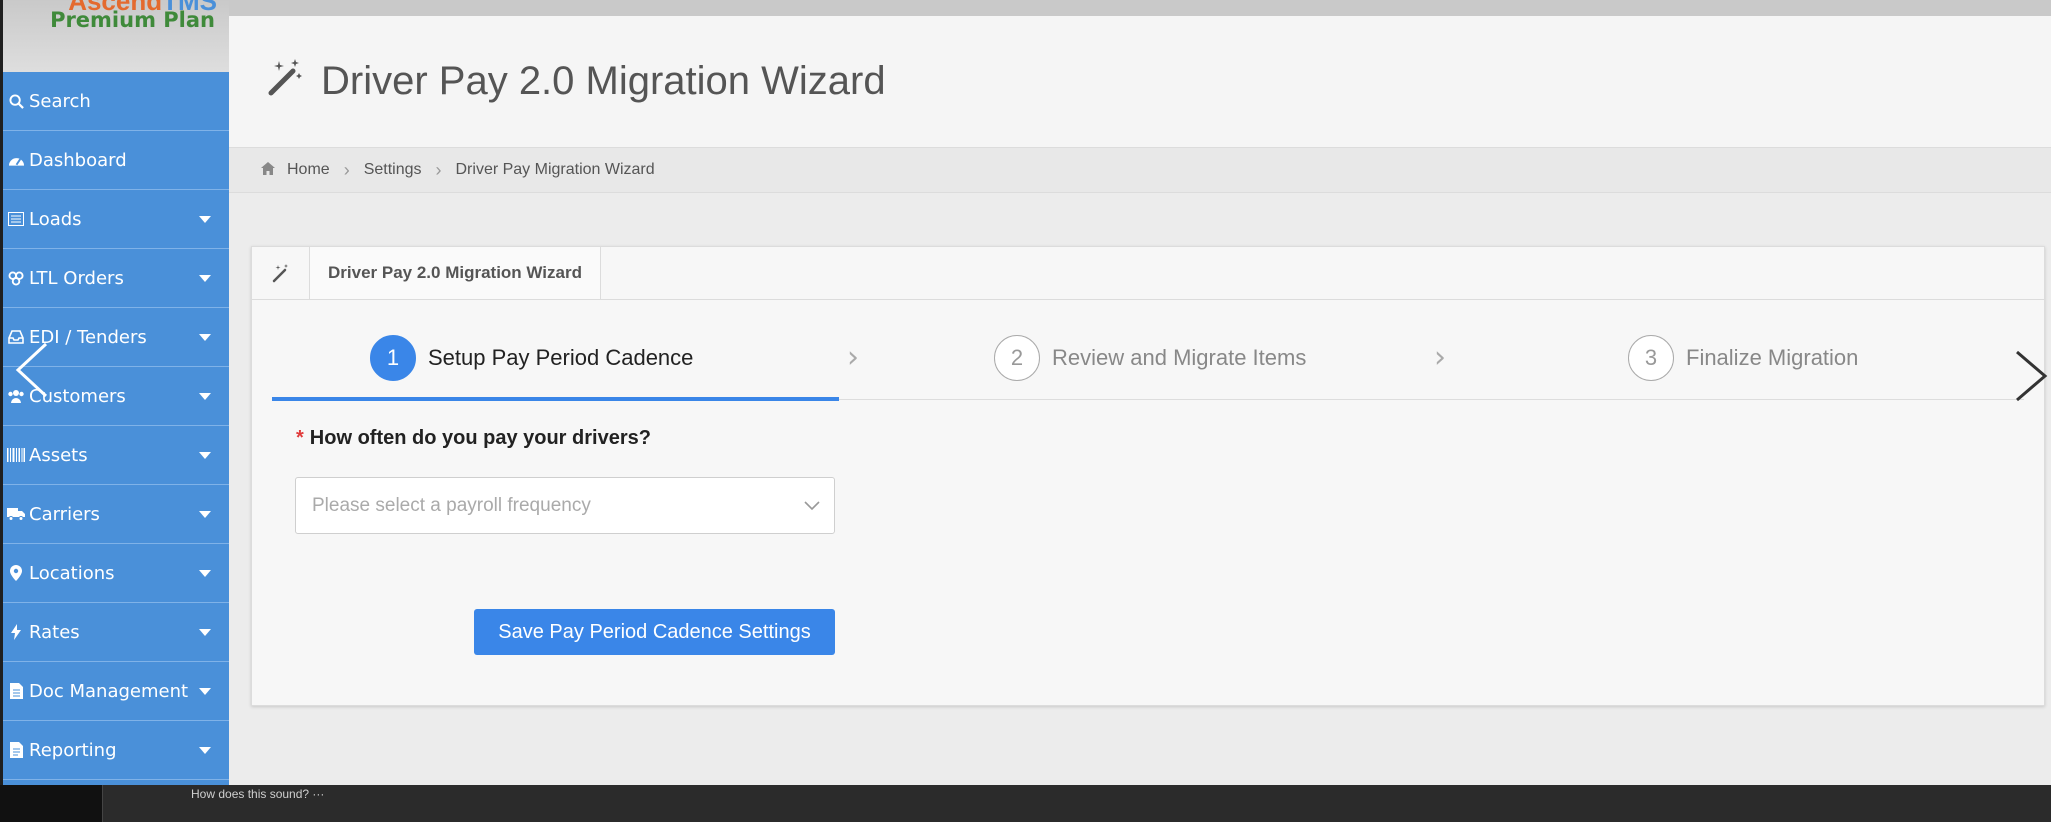 This screenshot has height=822, width=2051. I want to click on step-number: 1, so click(393, 358).